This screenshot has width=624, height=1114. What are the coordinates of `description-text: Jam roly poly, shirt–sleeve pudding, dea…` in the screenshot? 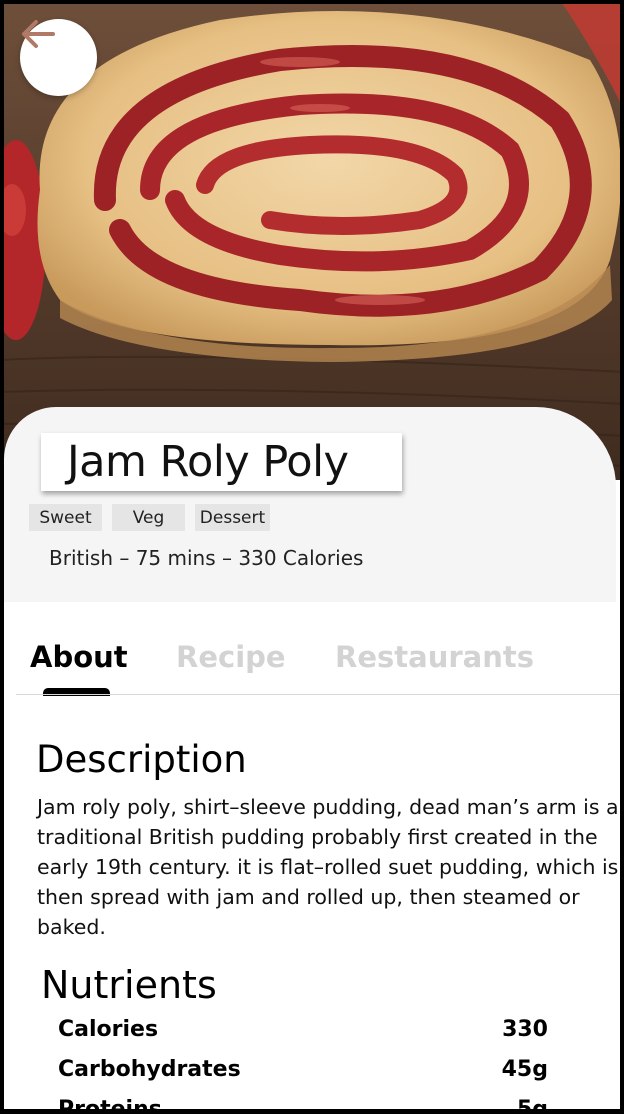 It's located at (328, 867).